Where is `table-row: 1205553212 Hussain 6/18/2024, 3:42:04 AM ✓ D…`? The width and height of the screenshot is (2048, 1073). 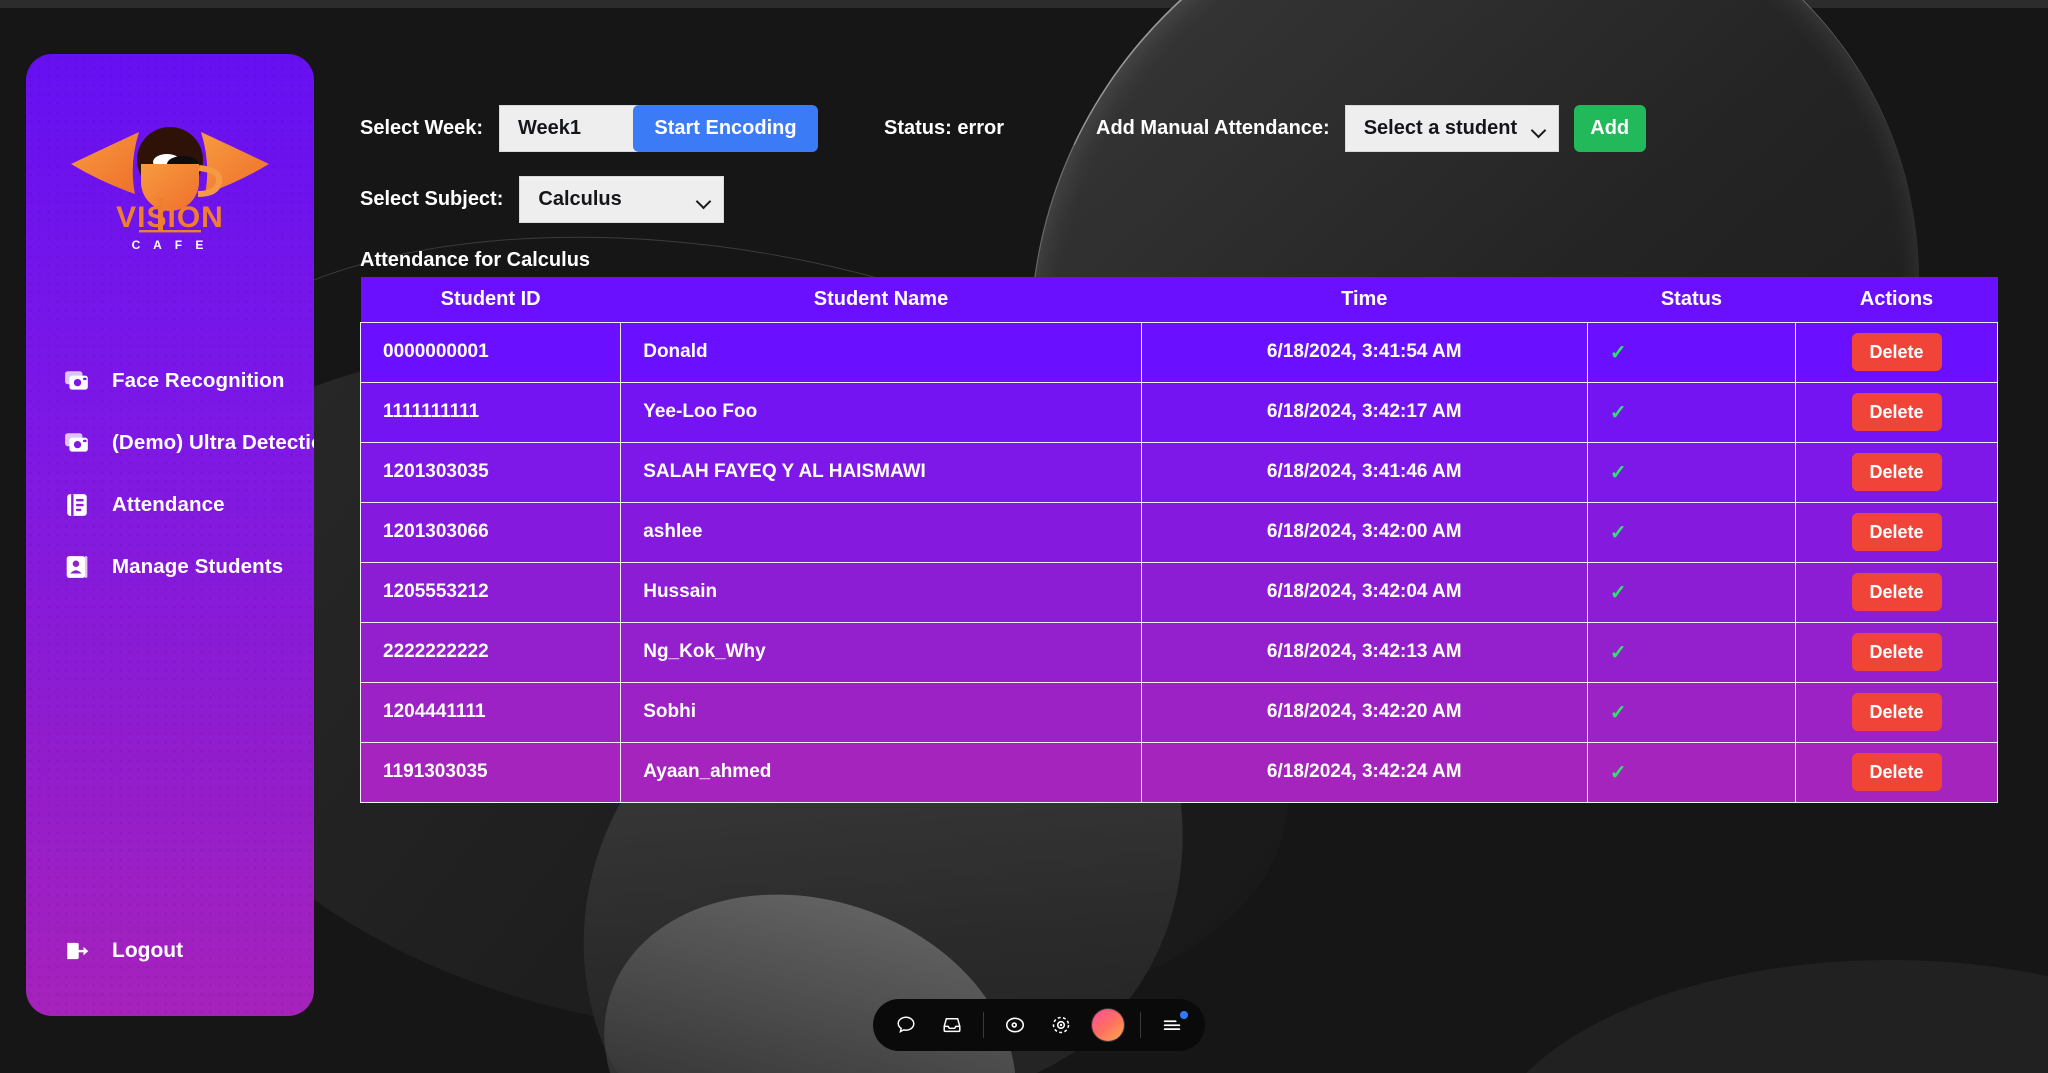
table-row: 1205553212 Hussain 6/18/2024, 3:42:04 AM ✓ D… is located at coordinates (1178, 592).